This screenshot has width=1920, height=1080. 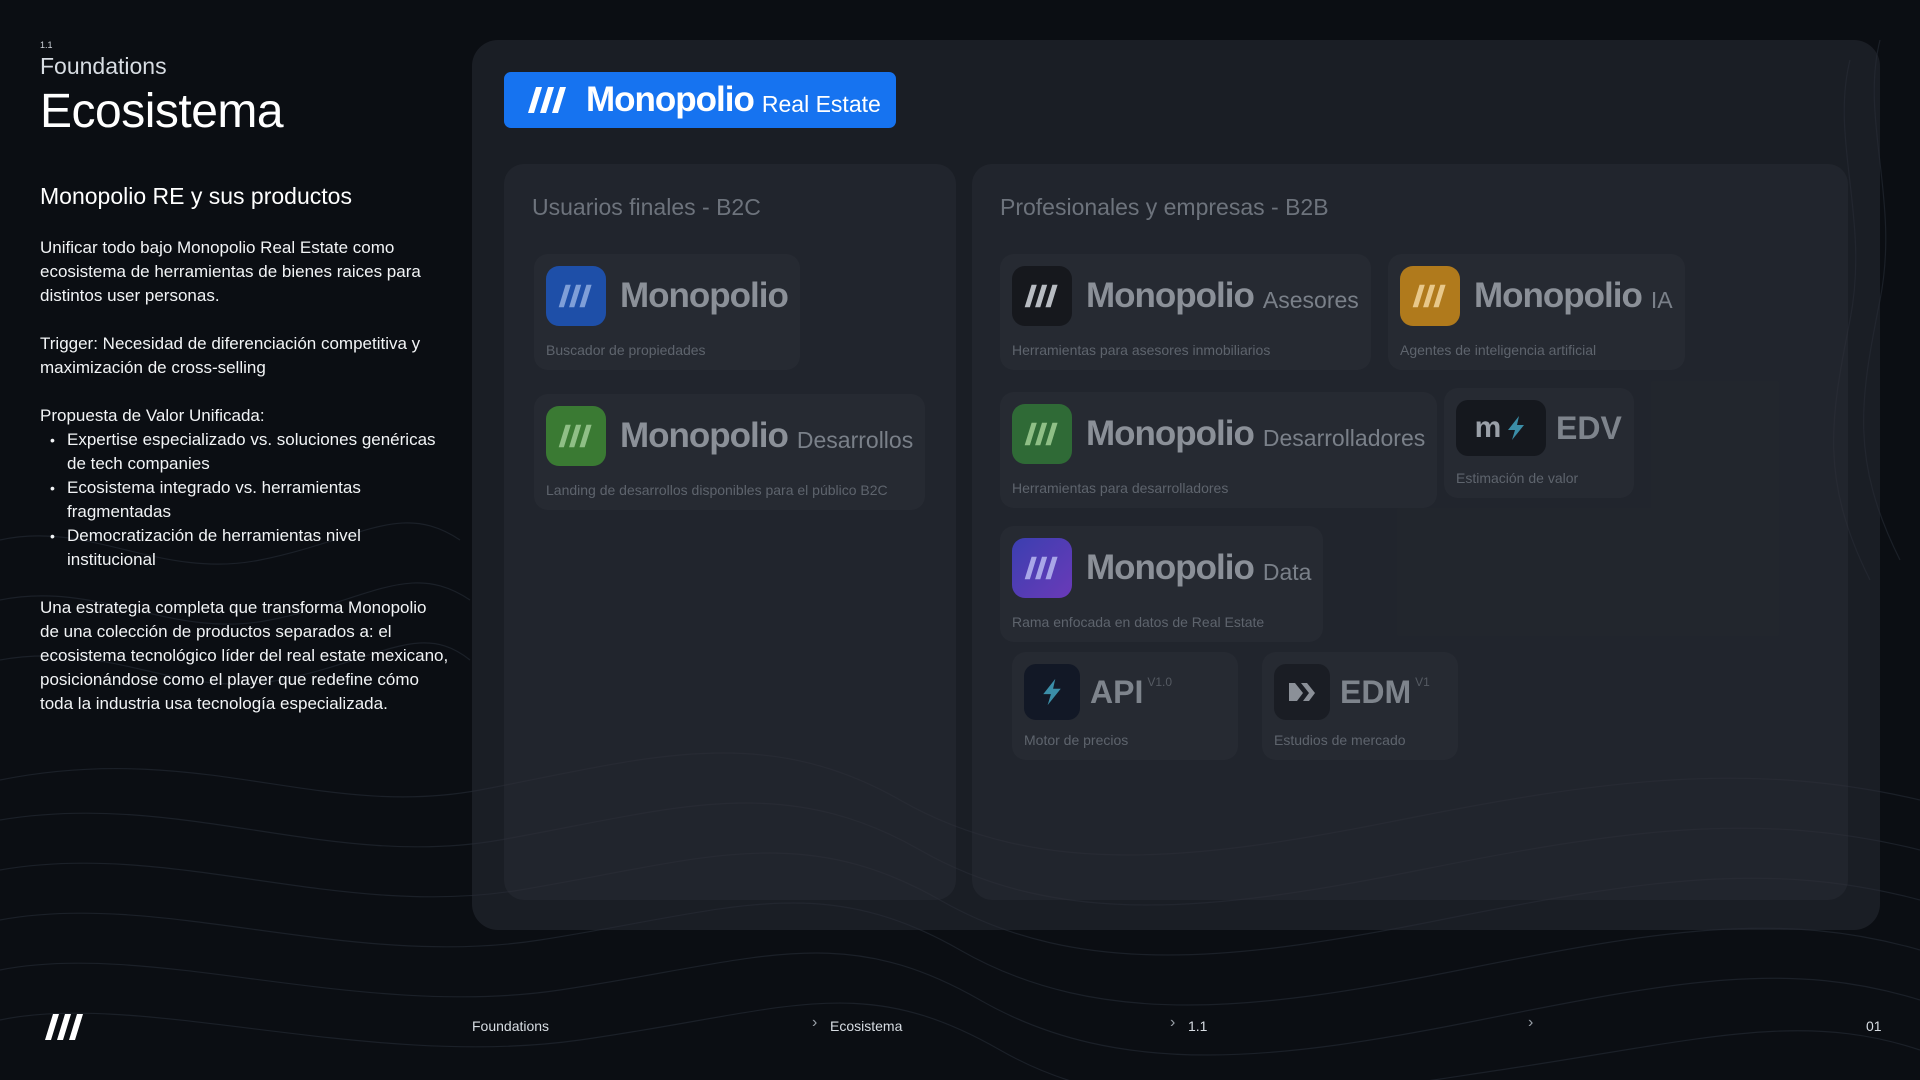 What do you see at coordinates (1344, 437) in the screenshot?
I see `product-suffix: Desarrolladores` at bounding box center [1344, 437].